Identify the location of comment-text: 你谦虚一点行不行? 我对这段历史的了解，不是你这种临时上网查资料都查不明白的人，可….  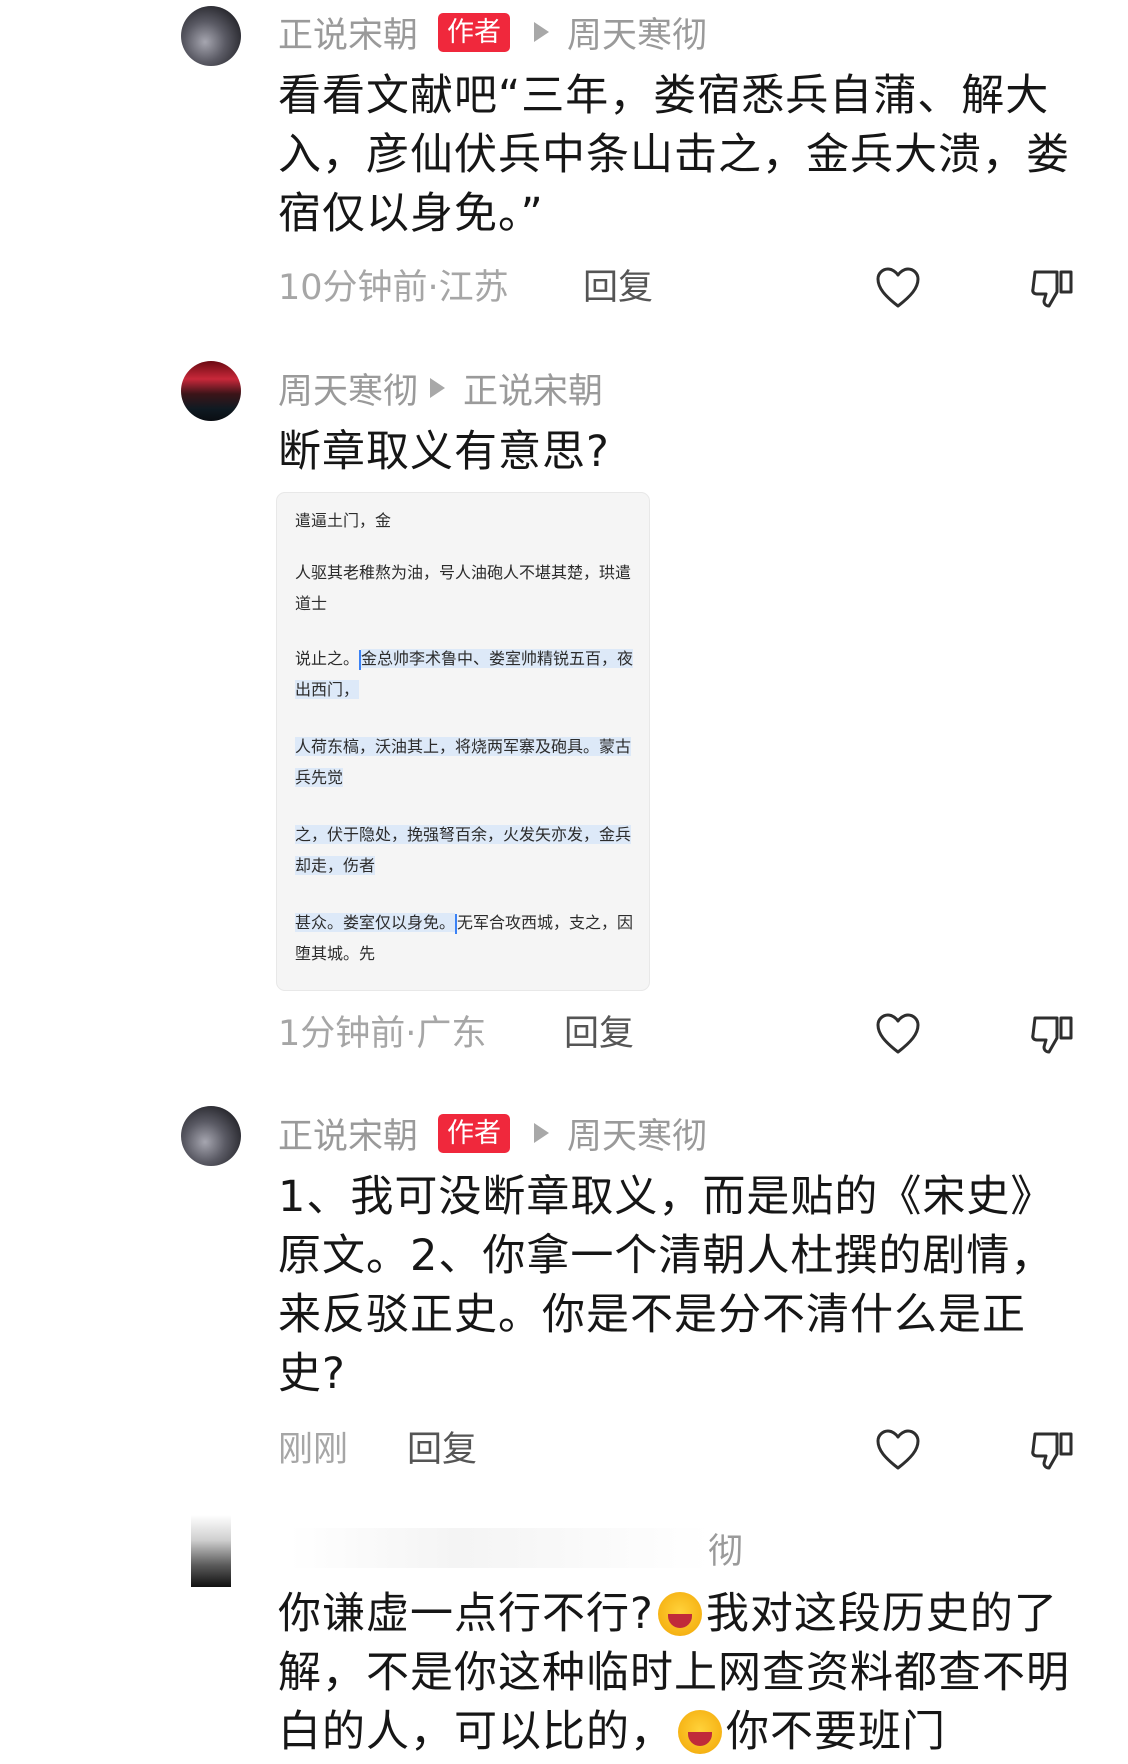
(678, 1673).